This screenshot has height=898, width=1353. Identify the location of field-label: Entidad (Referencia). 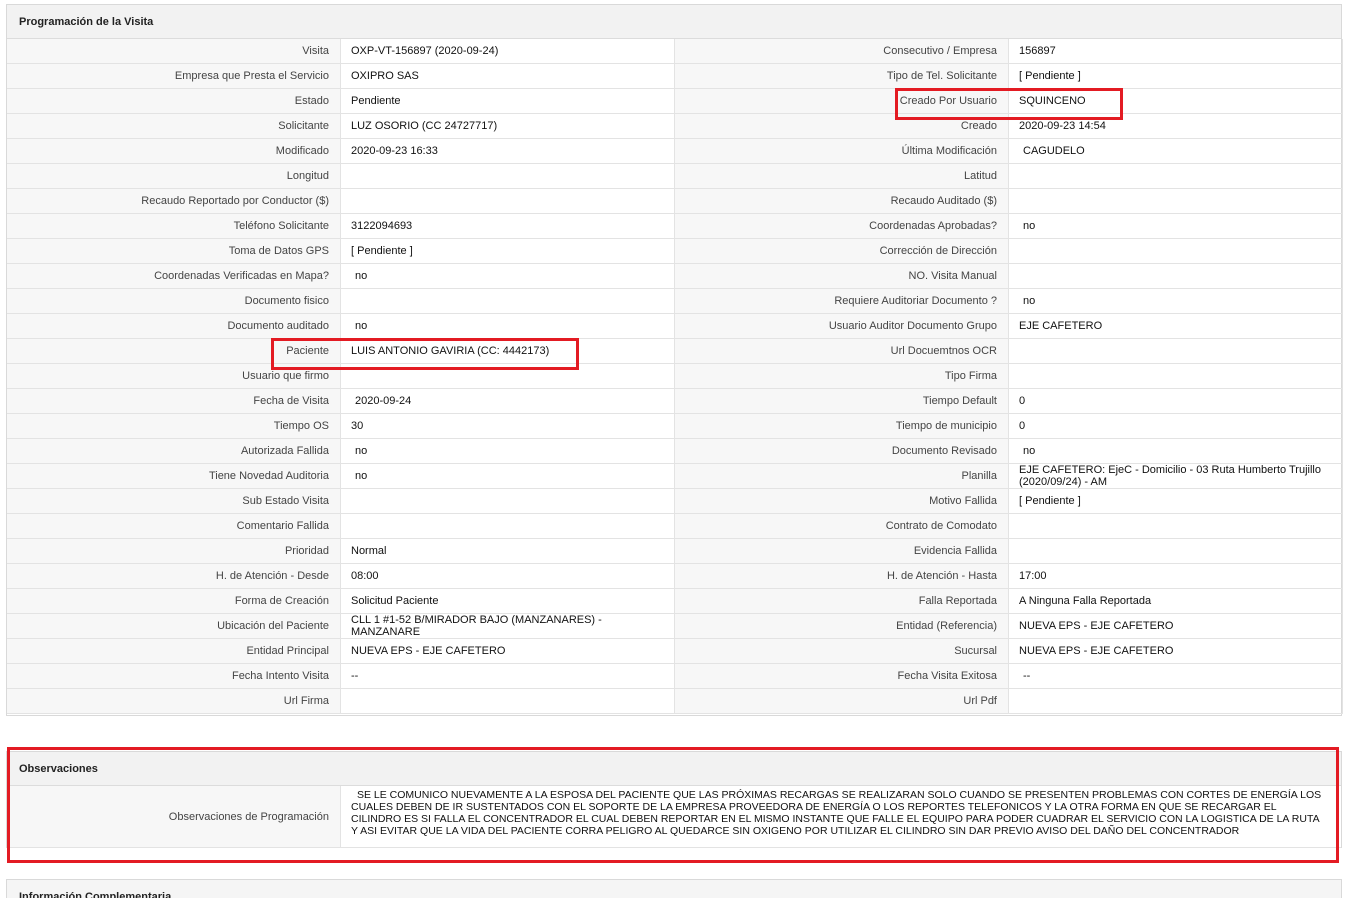
(842, 626).